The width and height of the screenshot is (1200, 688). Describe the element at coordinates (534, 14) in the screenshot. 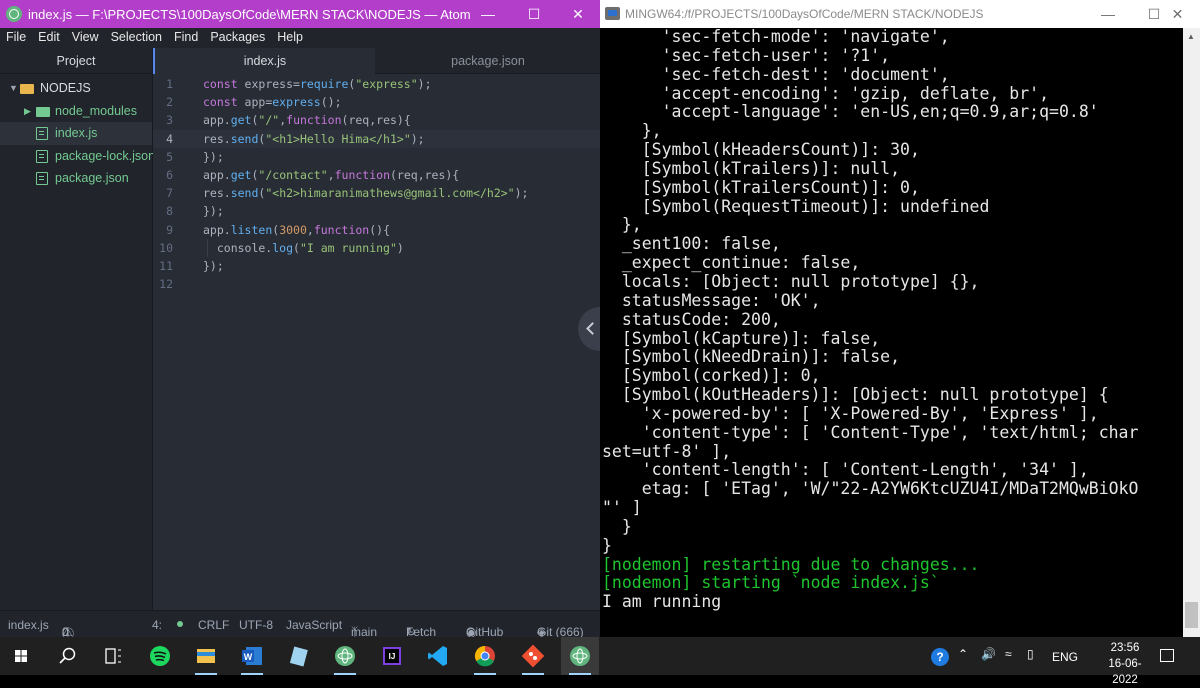

I see `maximize-icon: ☐` at that location.